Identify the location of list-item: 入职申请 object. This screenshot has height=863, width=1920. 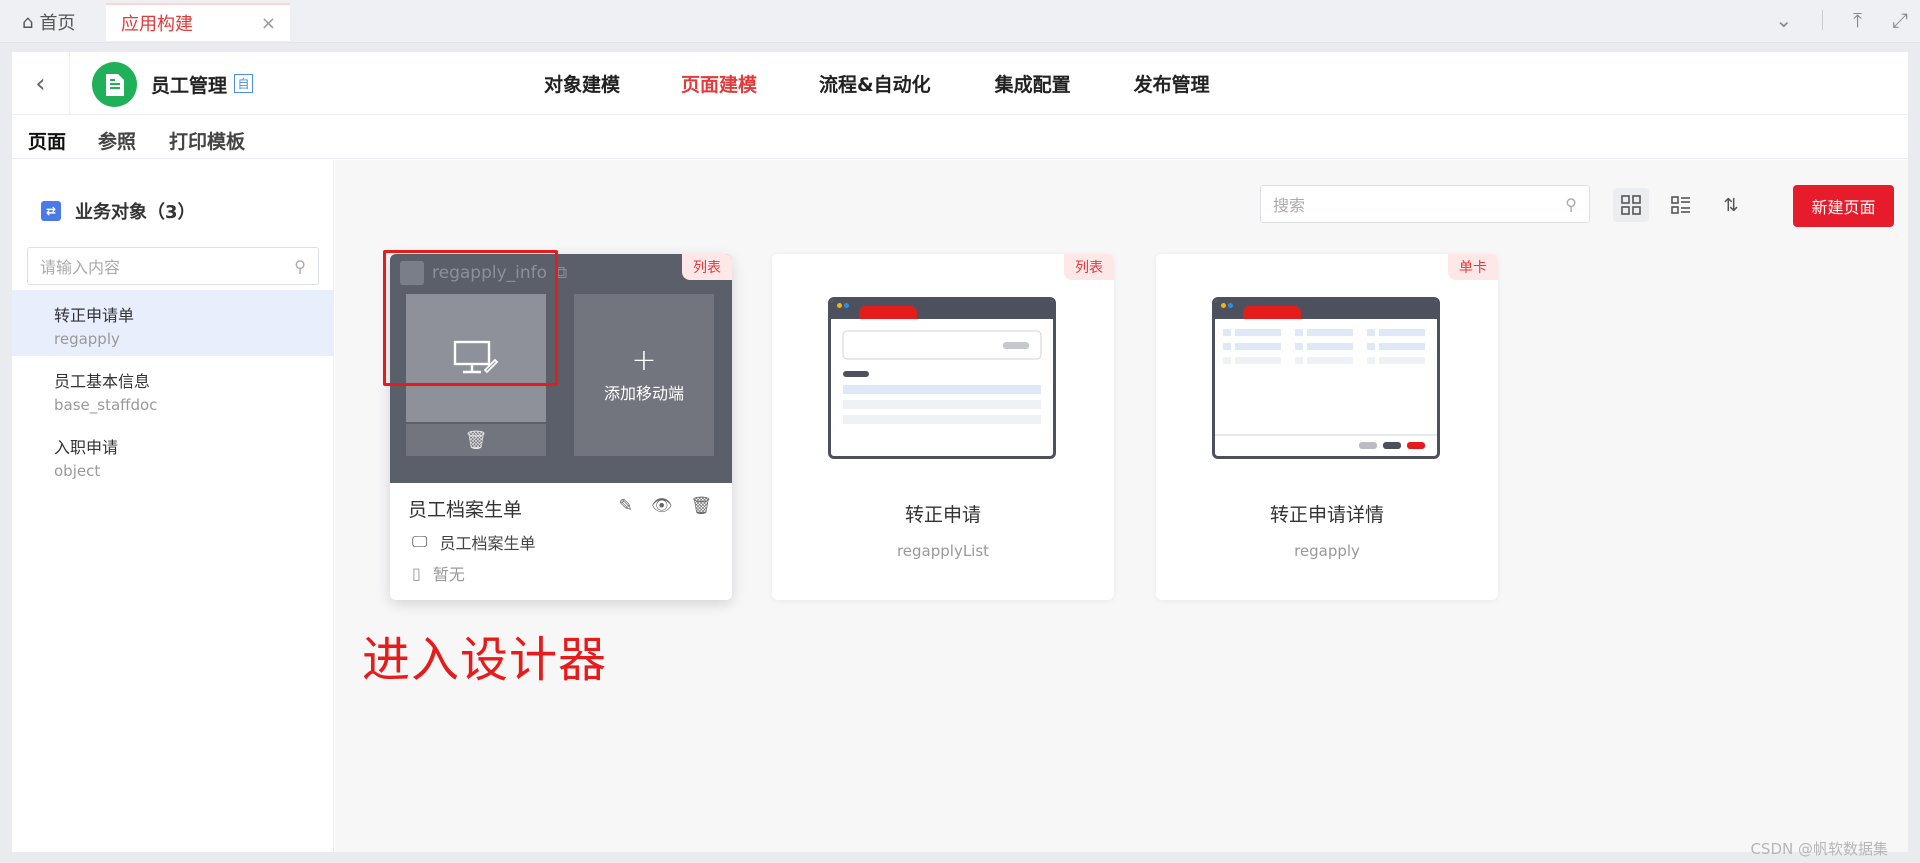
(173, 455).